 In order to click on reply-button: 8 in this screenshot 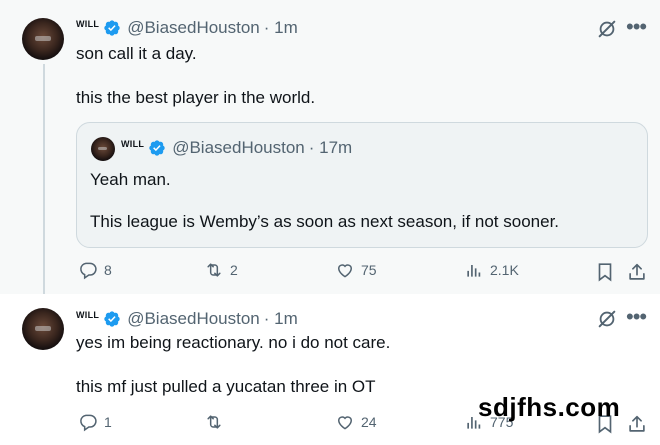, I will do `click(95, 270)`.